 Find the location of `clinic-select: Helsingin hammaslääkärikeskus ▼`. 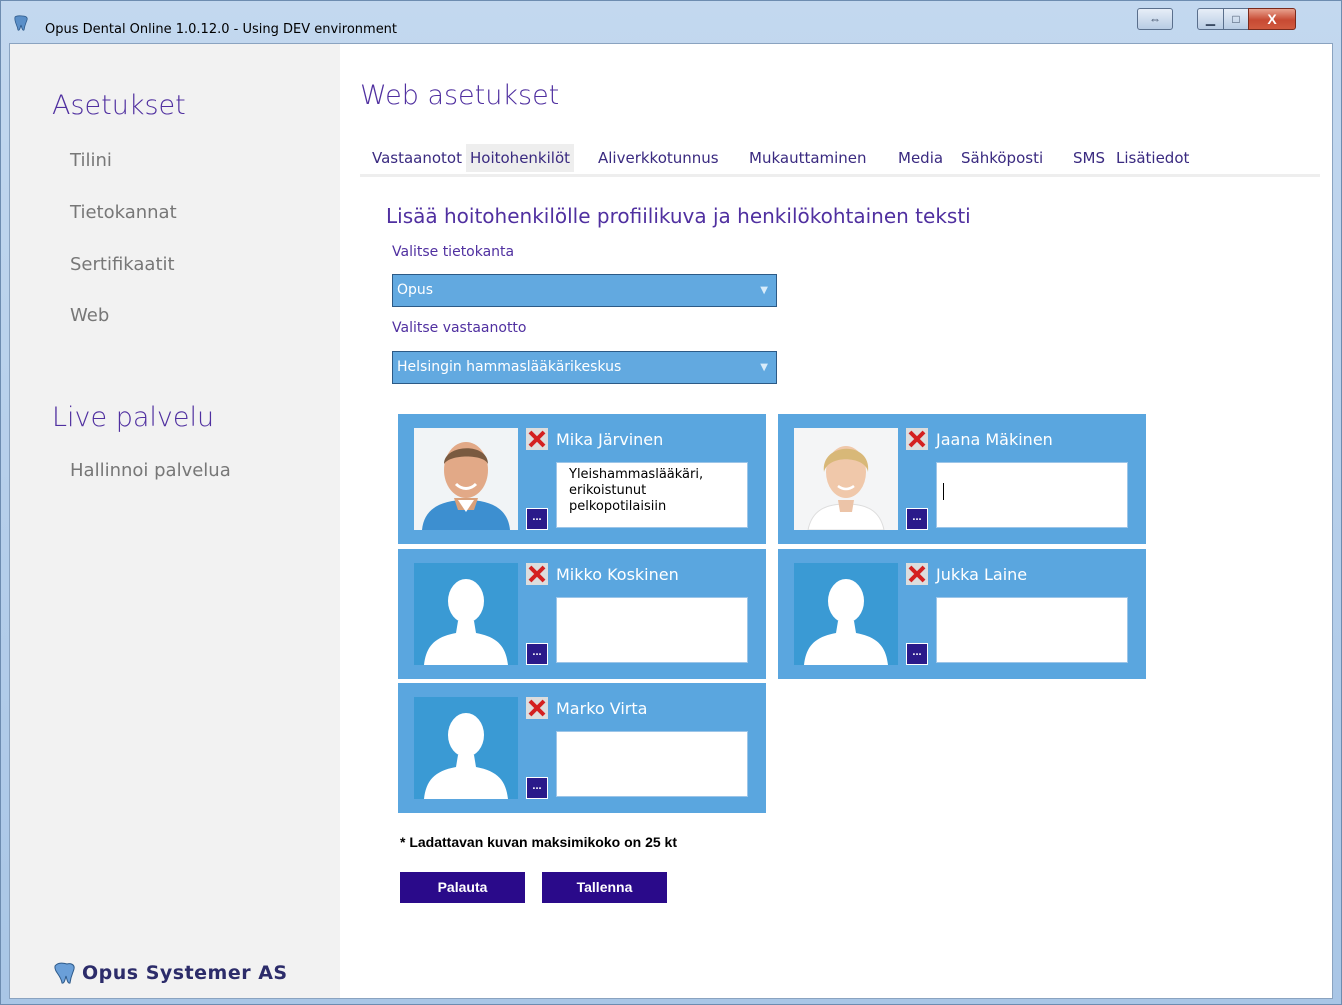

clinic-select: Helsingin hammaslääkärikeskus ▼ is located at coordinates (584, 367).